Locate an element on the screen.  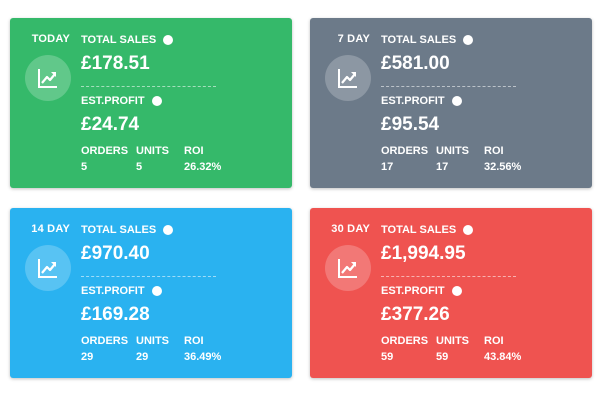
units-value: 5 is located at coordinates (139, 167).